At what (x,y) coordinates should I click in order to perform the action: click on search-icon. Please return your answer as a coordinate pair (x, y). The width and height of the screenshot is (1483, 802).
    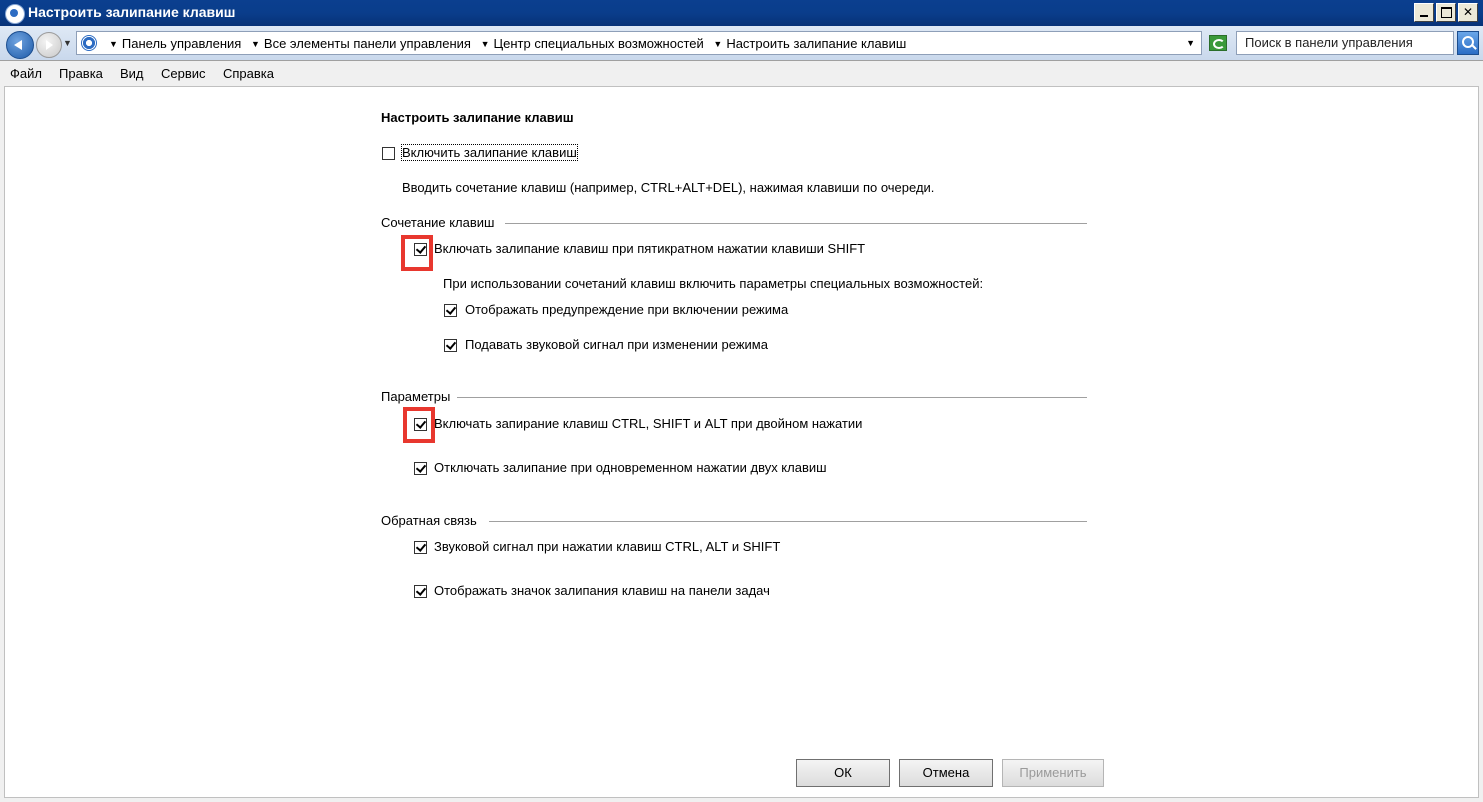
    Looking at the image, I should click on (1468, 43).